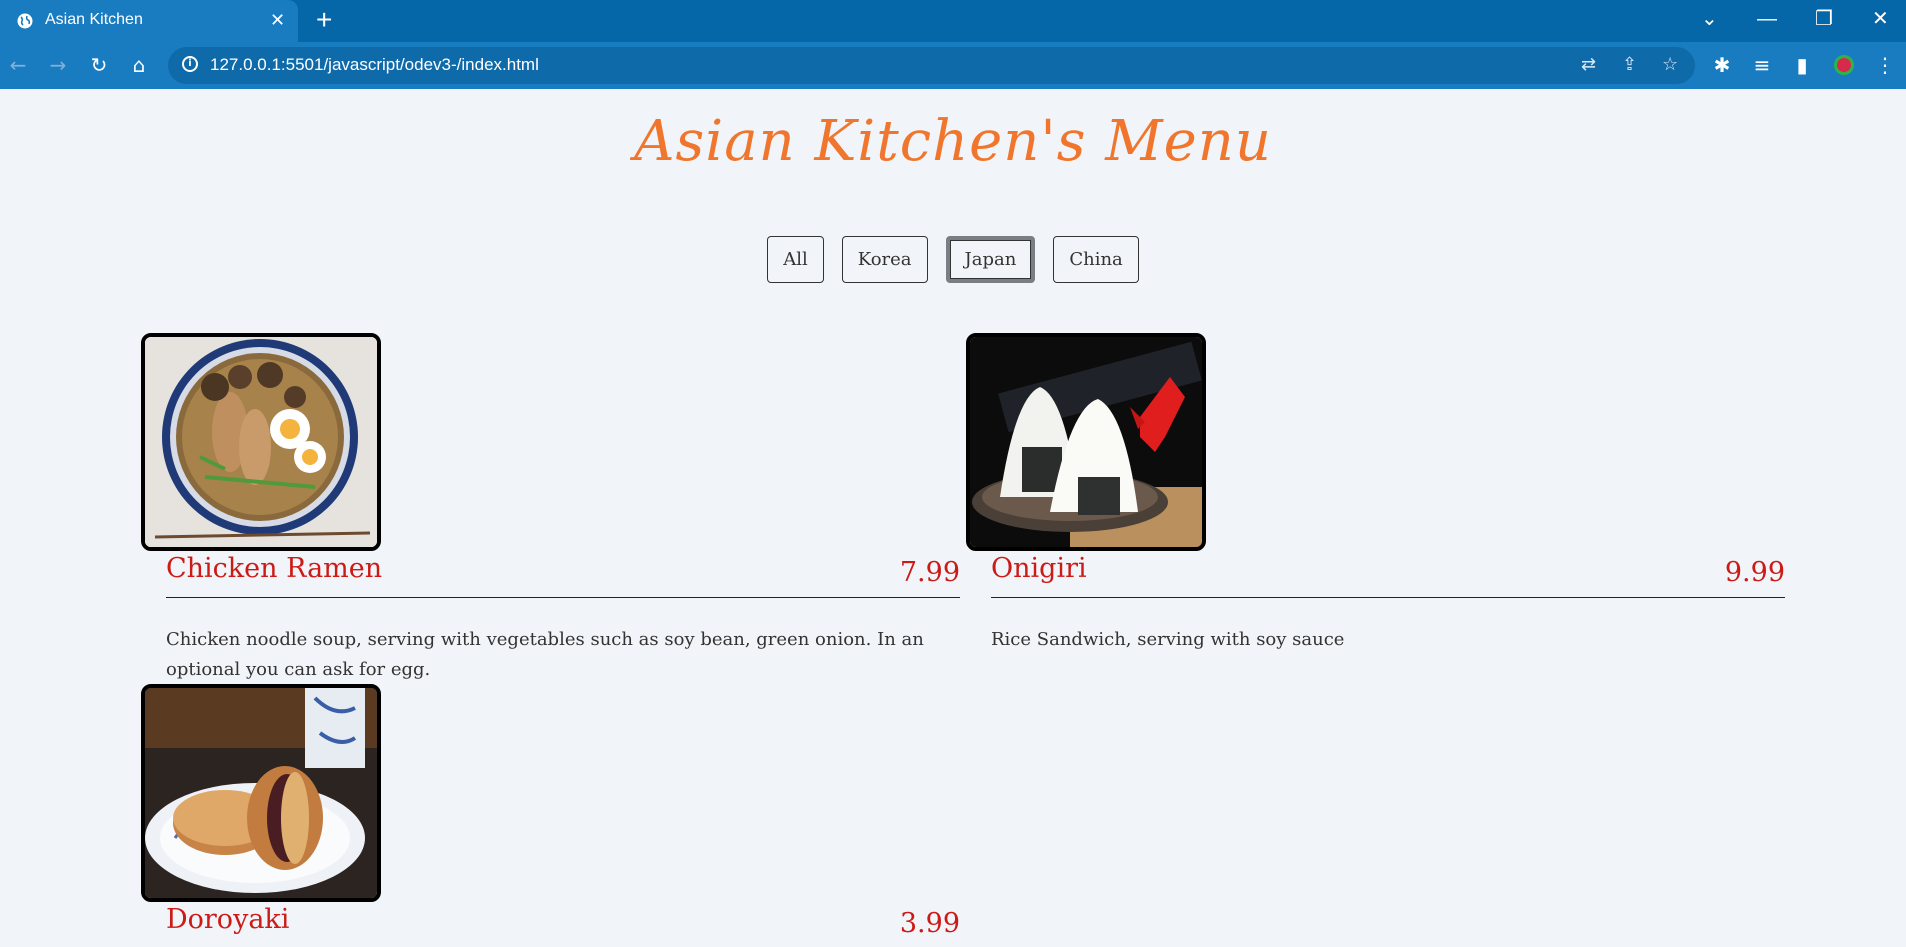  Describe the element at coordinates (1754, 572) in the screenshot. I see `item-price: 9.99` at that location.